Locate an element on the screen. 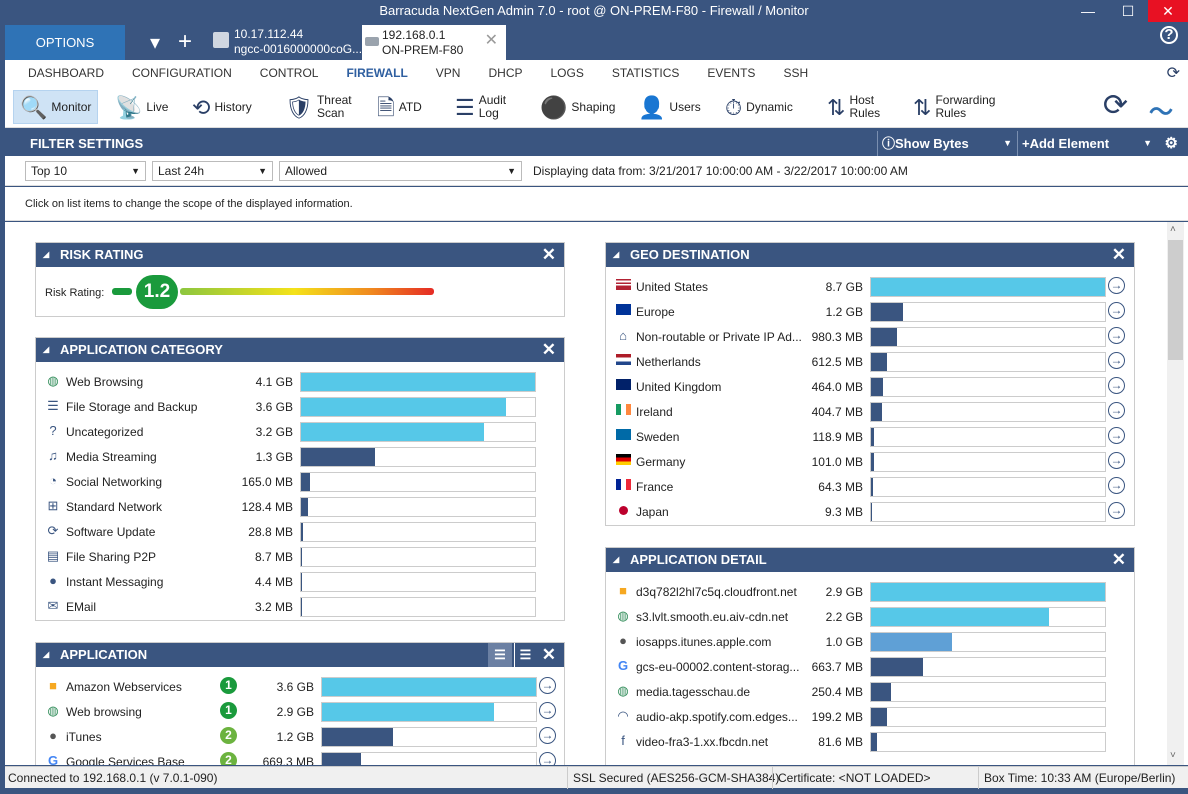 This screenshot has width=1188, height=794. list-item: ◍ Web Browsing 4.1 GB is located at coordinates (300, 381).